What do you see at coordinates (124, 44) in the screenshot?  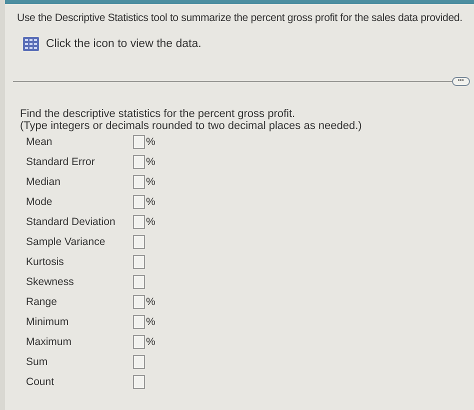 I see `data-link-text: Click the icon to view the data.` at bounding box center [124, 44].